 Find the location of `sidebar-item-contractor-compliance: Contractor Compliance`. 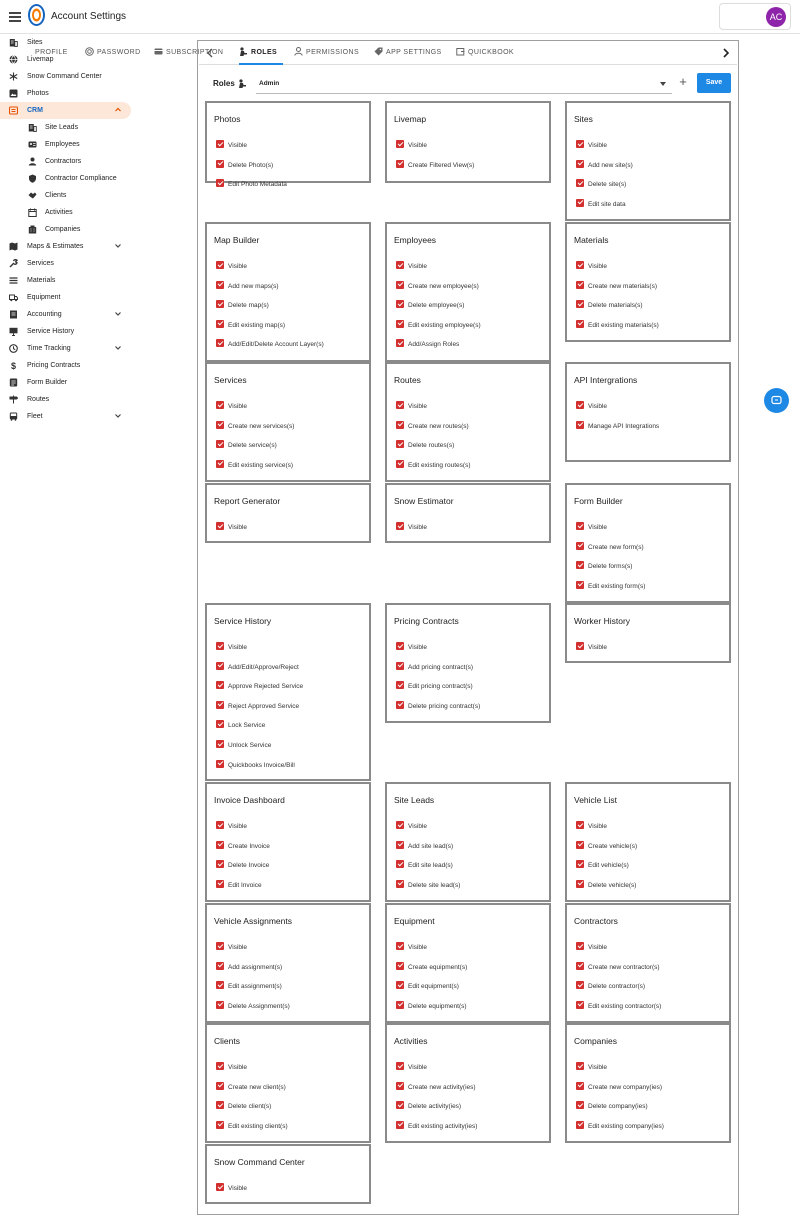

sidebar-item-contractor-compliance: Contractor Compliance is located at coordinates (70, 178).